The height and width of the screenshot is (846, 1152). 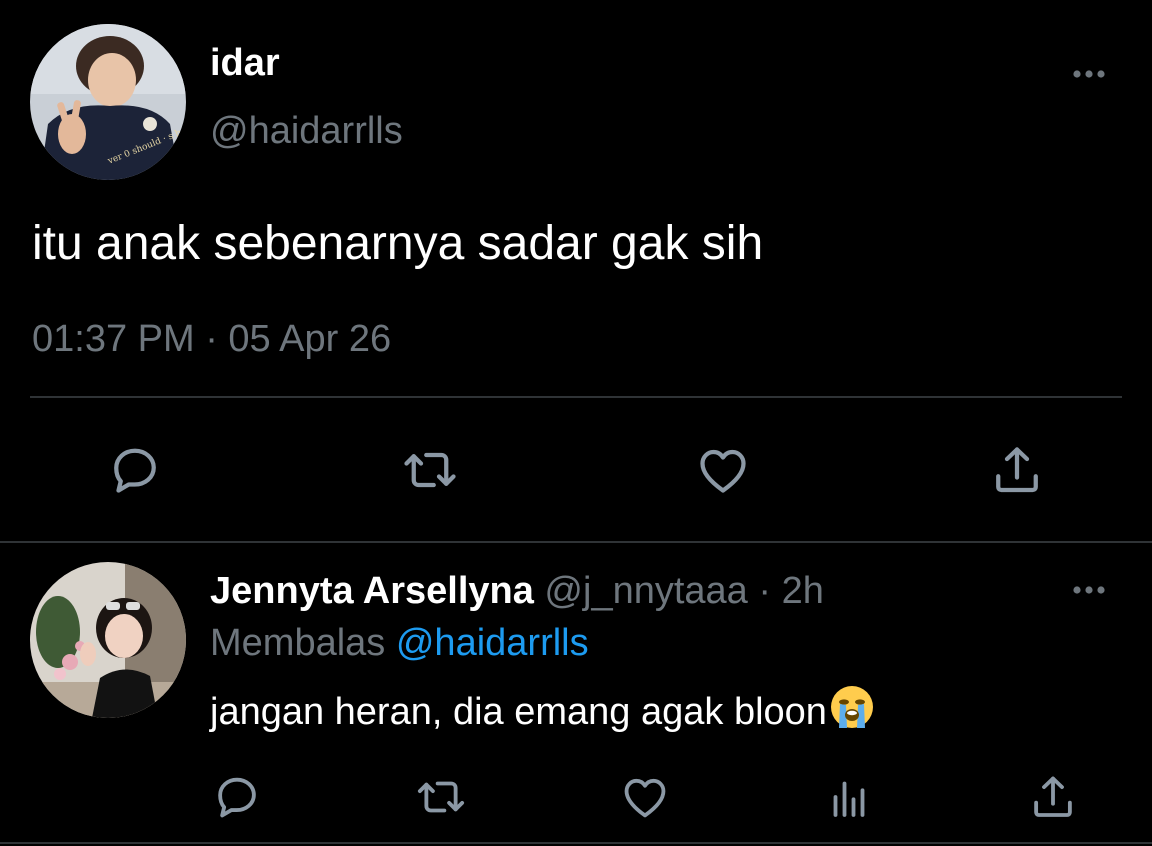 I want to click on tweet-text: itu anak sebenarnya sadar gak sih, so click(x=398, y=243).